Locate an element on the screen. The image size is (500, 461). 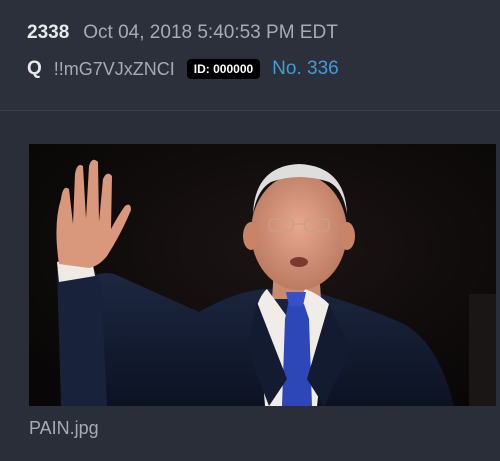
author-name: Q is located at coordinates (34, 68).